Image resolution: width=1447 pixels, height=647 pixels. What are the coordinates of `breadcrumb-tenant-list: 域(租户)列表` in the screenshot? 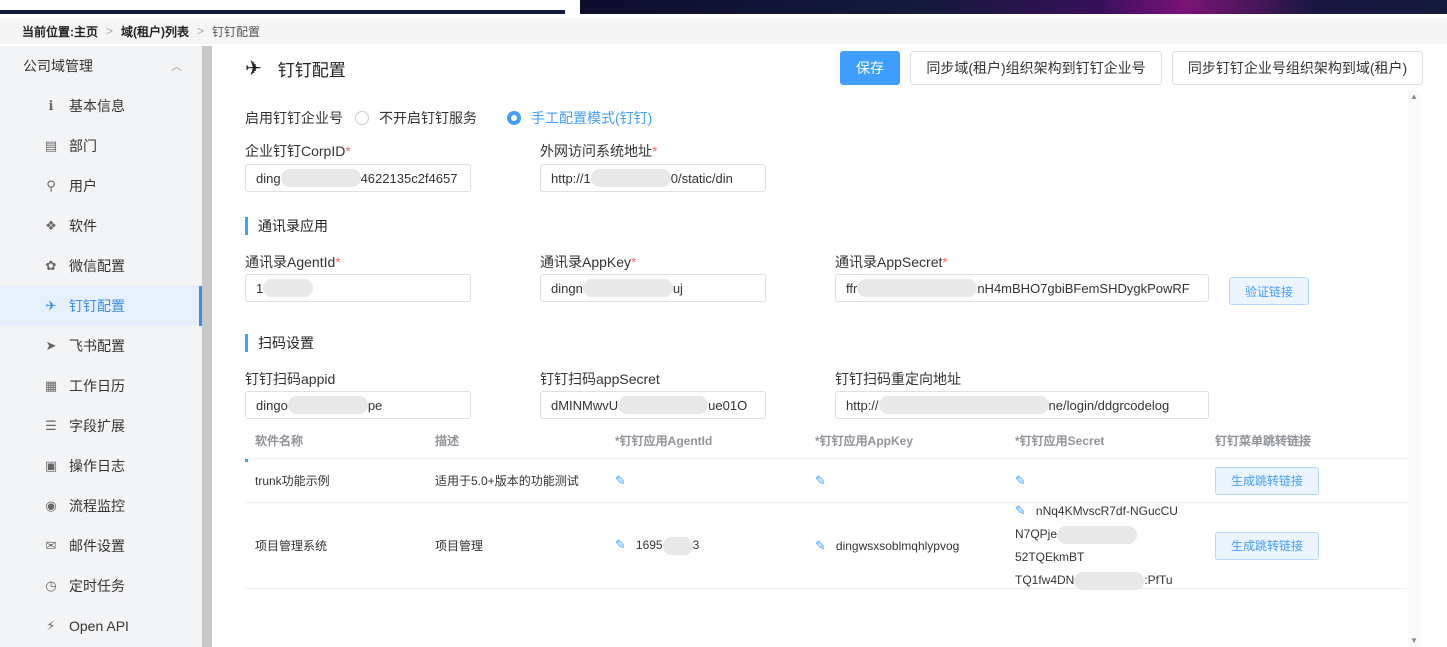 It's located at (155, 31).